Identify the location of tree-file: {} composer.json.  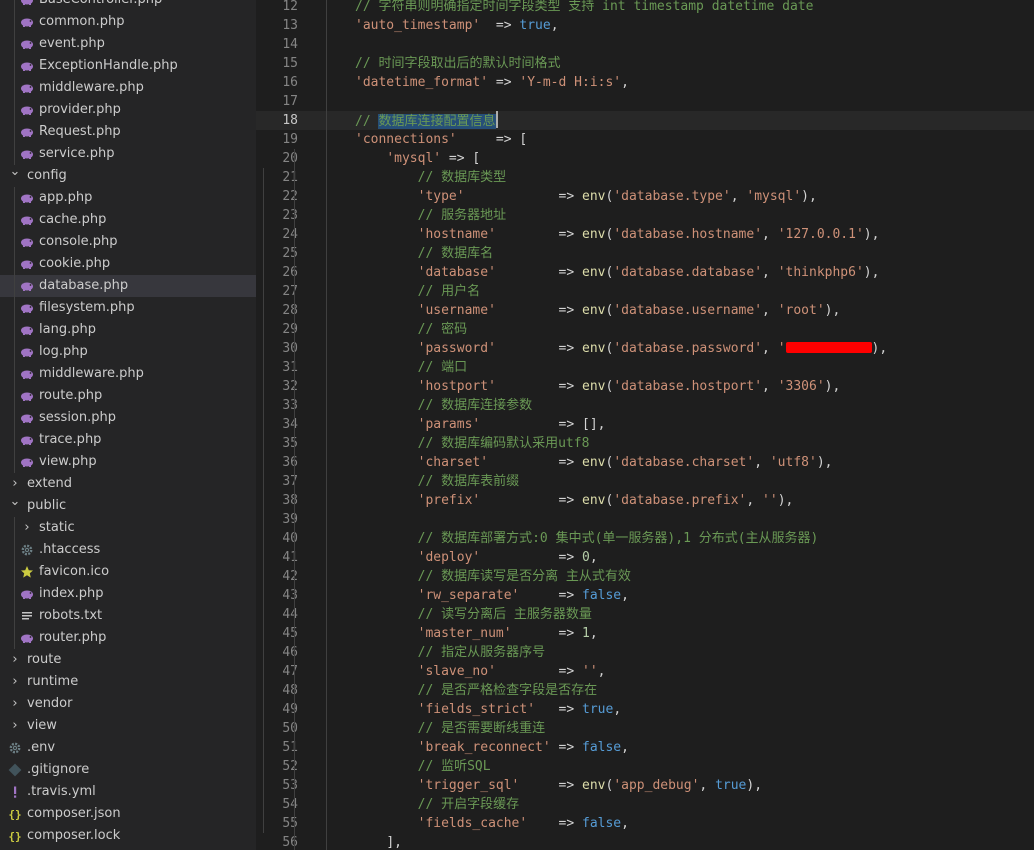
(128, 814).